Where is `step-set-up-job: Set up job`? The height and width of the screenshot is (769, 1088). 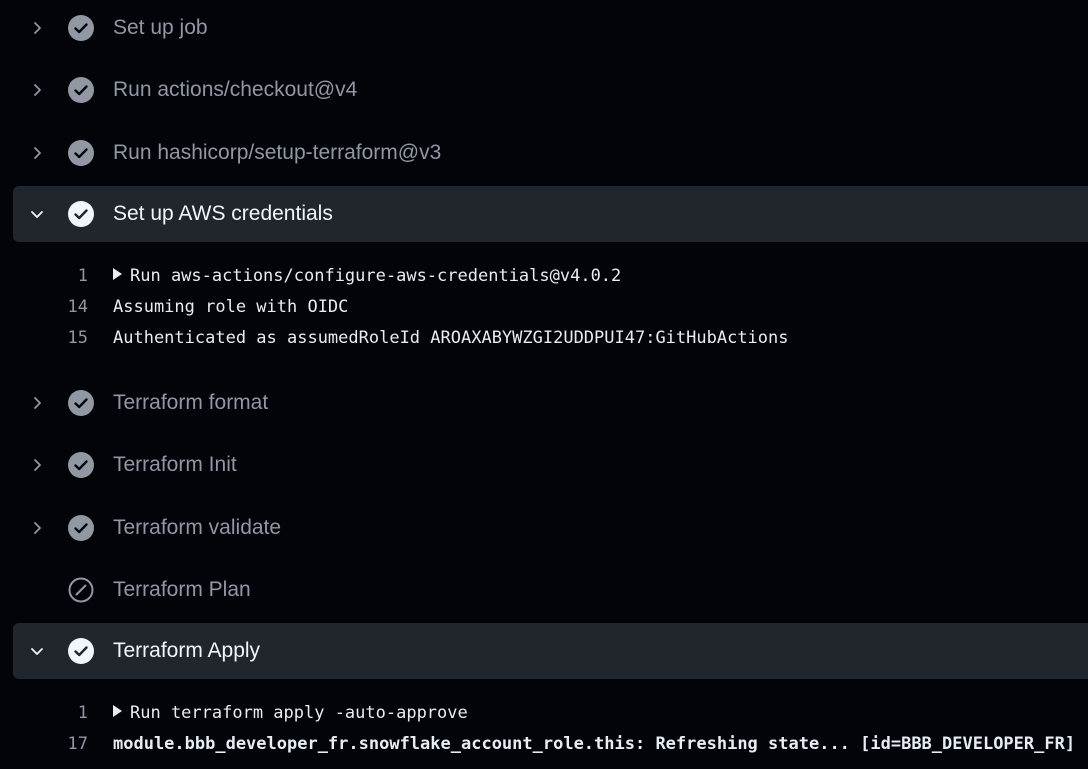 step-set-up-job: Set up job is located at coordinates (550, 28).